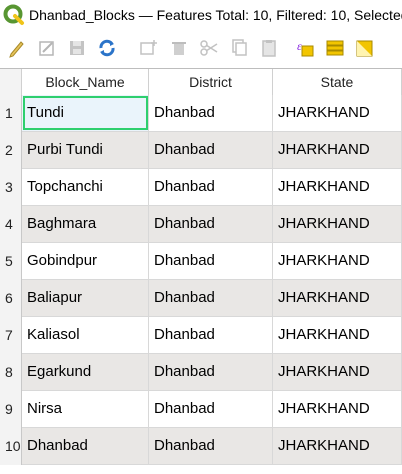 Image resolution: width=402 pixels, height=474 pixels. Describe the element at coordinates (11, 187) in the screenshot. I see `row-number: 3` at that location.